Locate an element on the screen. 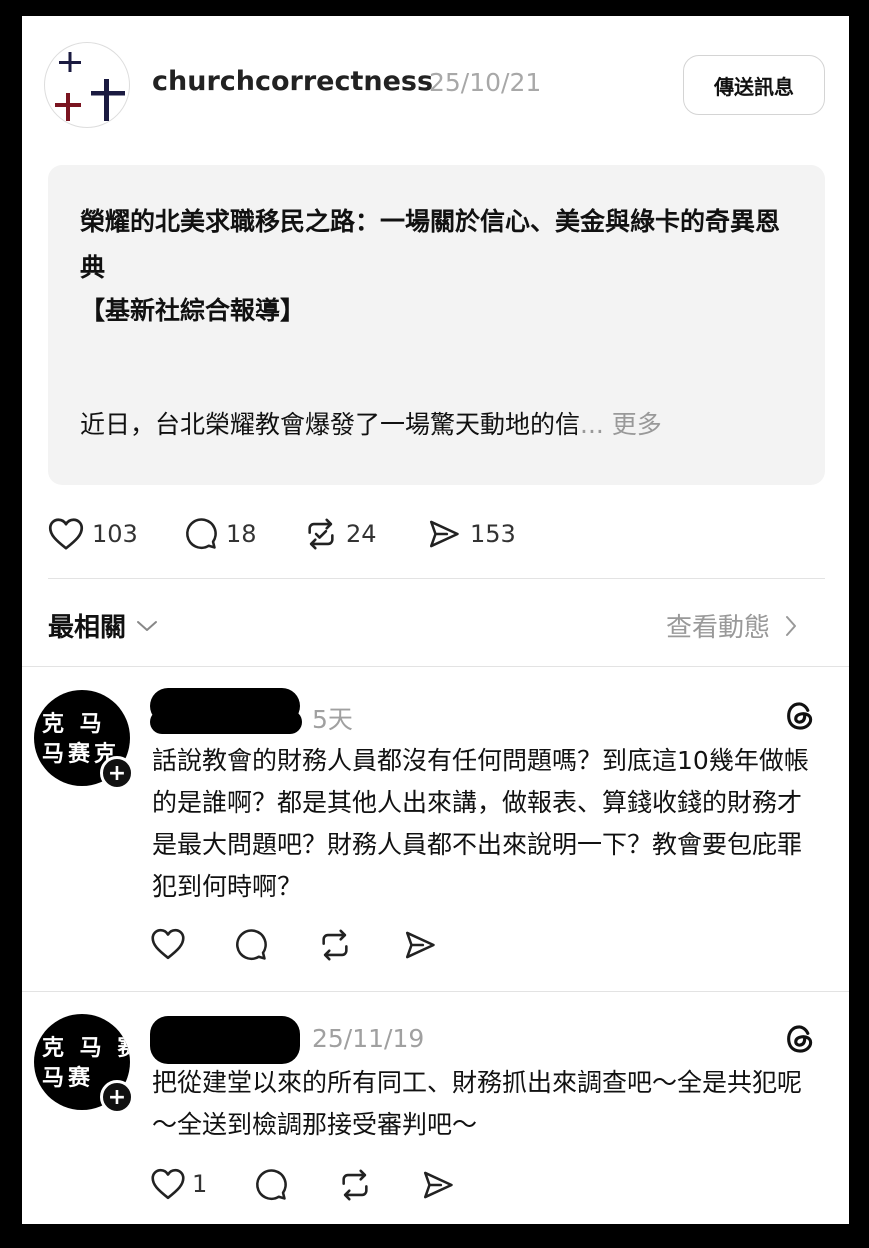 This screenshot has width=869, height=1248. share-button: 153 is located at coordinates (471, 534).